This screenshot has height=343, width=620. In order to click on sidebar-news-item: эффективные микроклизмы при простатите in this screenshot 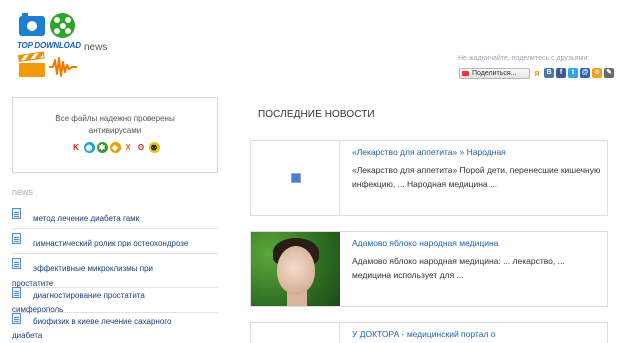, I will do `click(115, 273)`.